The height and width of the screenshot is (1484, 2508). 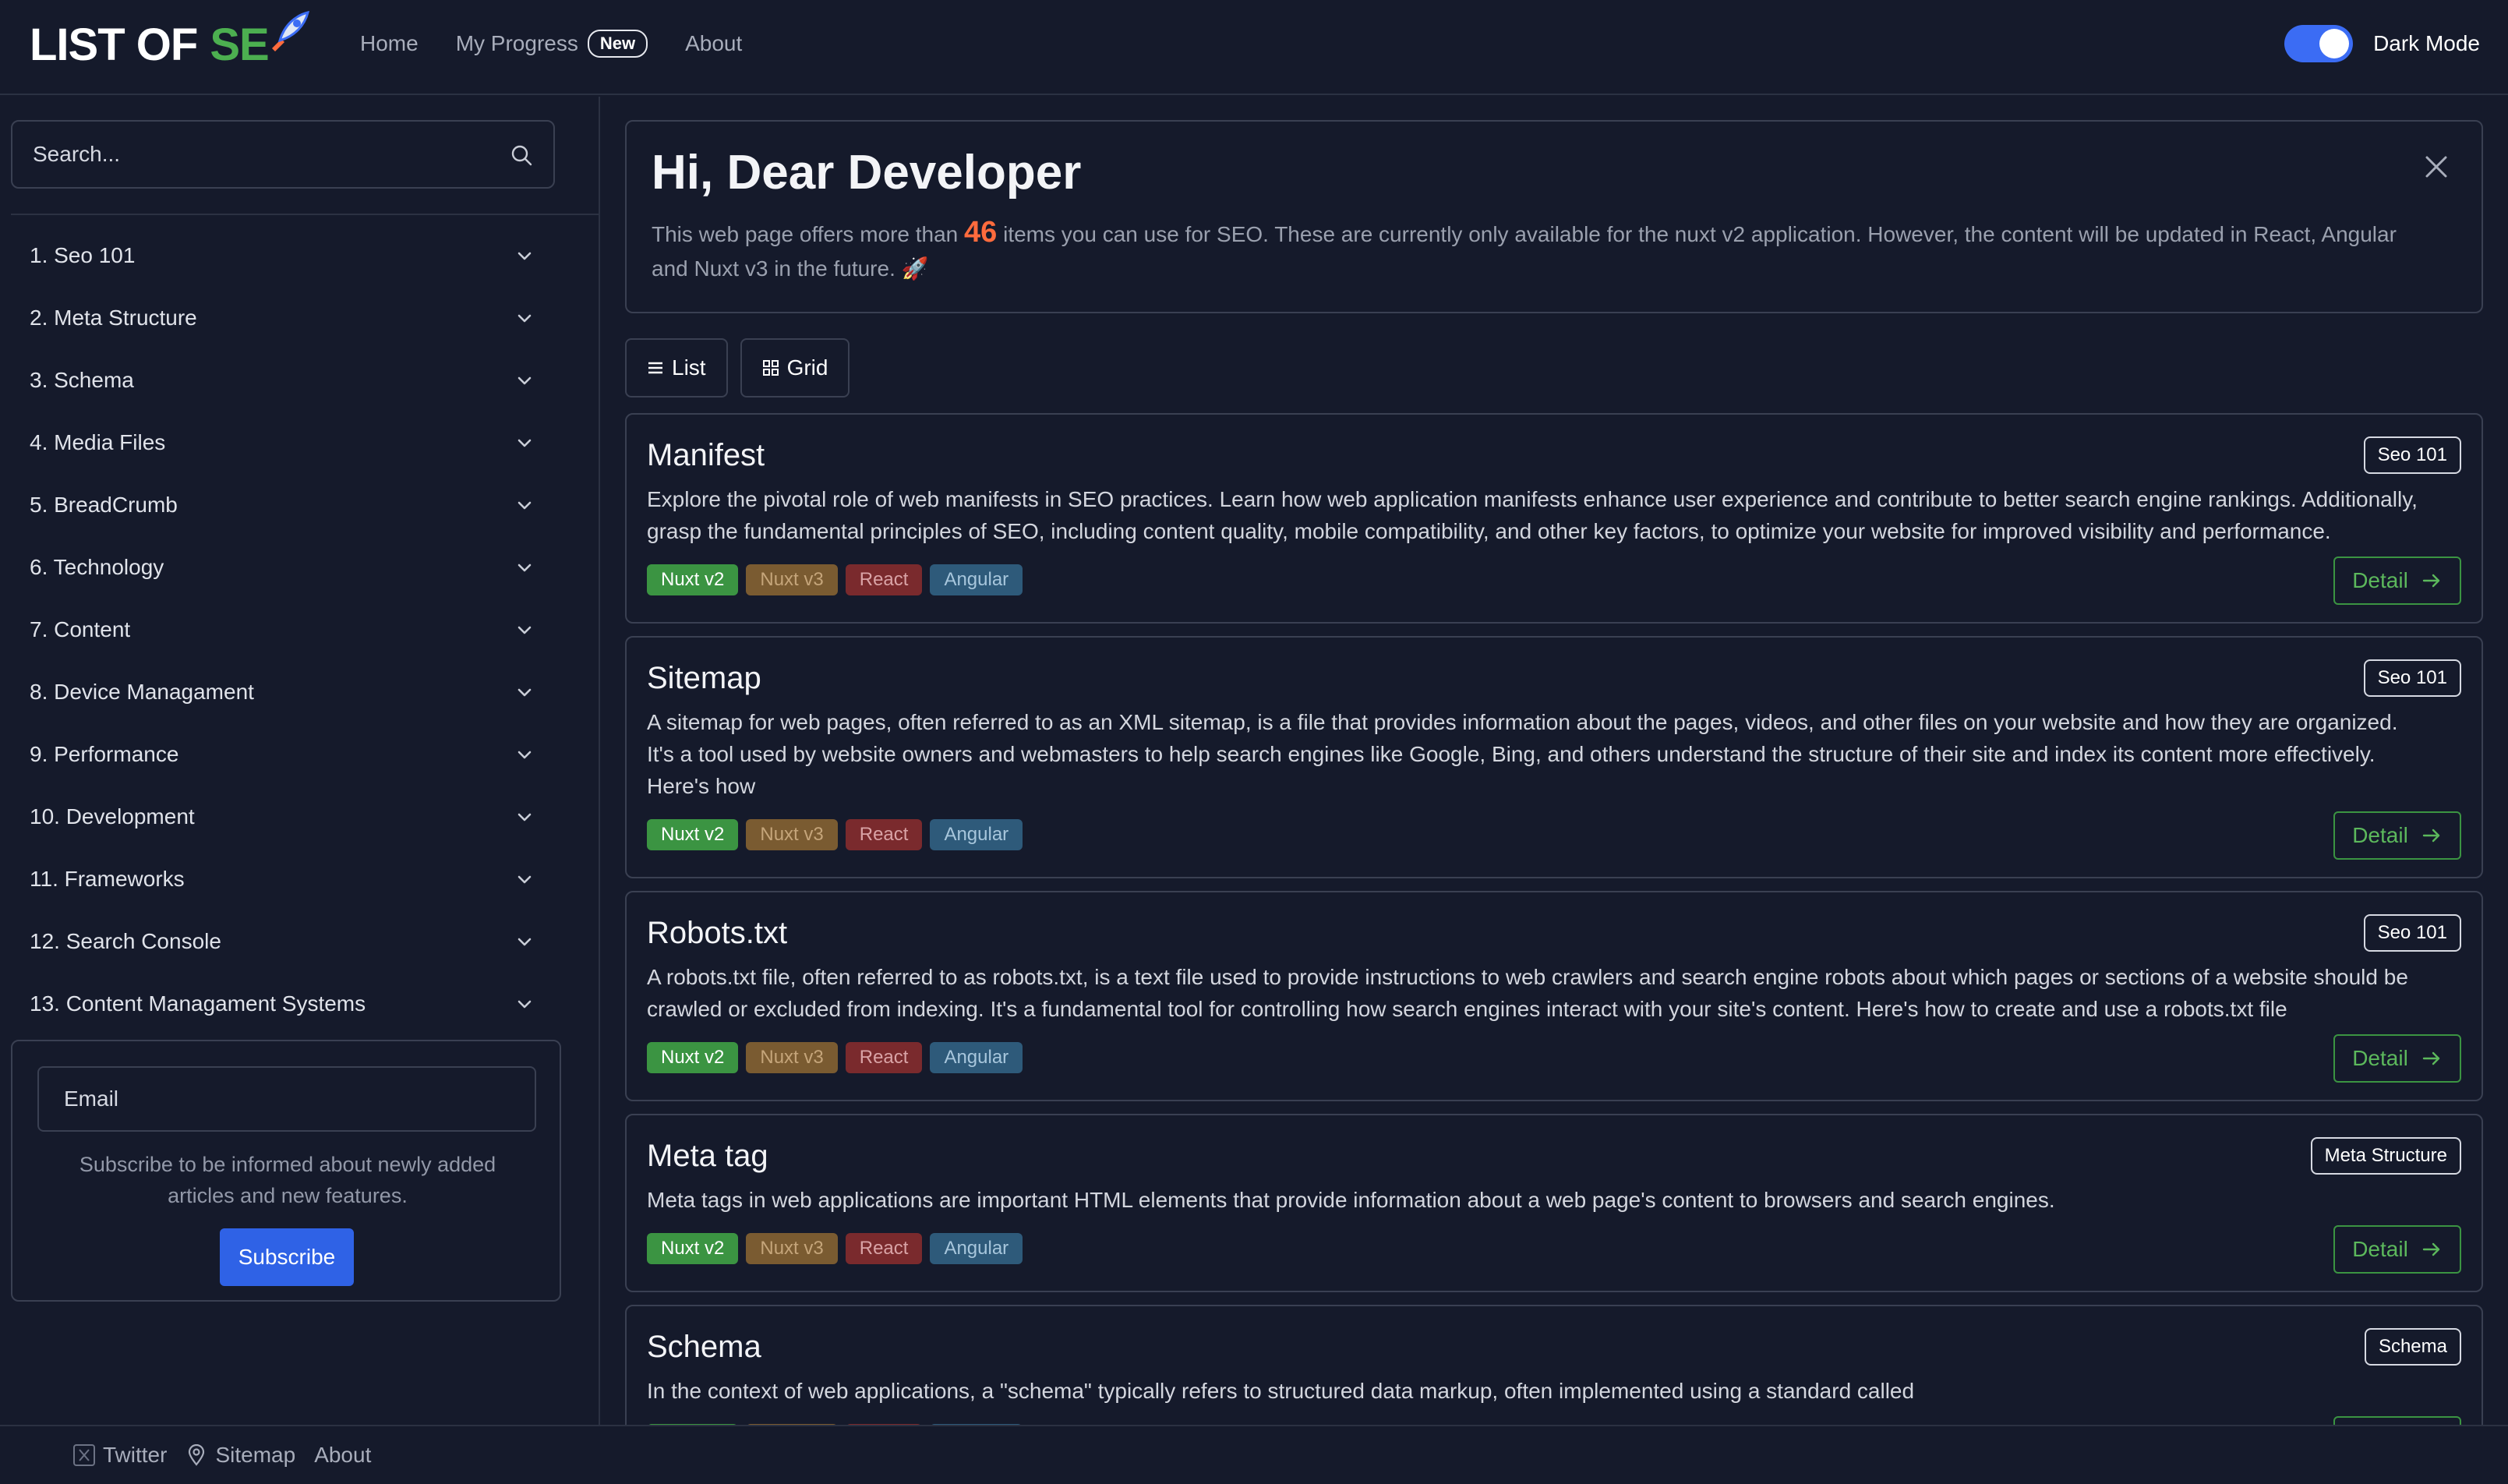 I want to click on sidebar-item: 8. Device Managament, so click(x=283, y=692).